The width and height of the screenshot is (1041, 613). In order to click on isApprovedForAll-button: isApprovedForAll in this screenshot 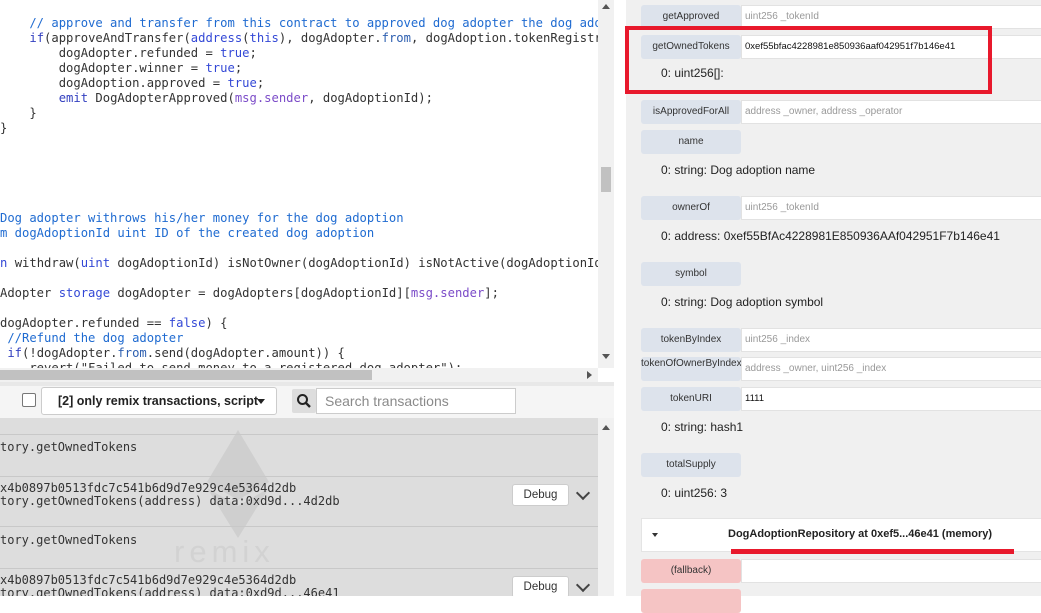, I will do `click(691, 112)`.